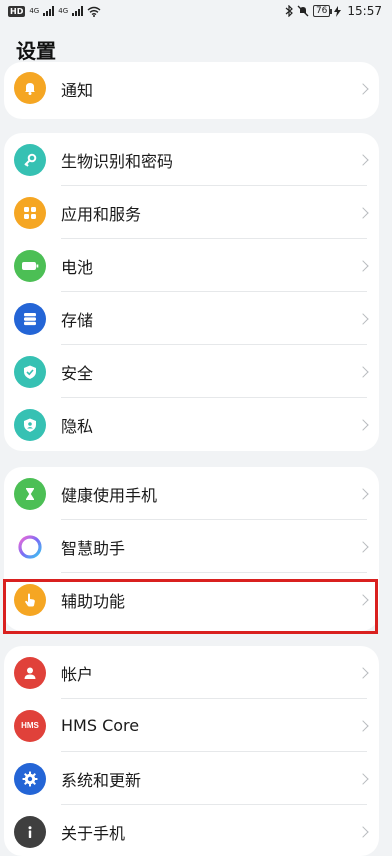  Describe the element at coordinates (94, 11) in the screenshot. I see `wifi-icon` at that location.